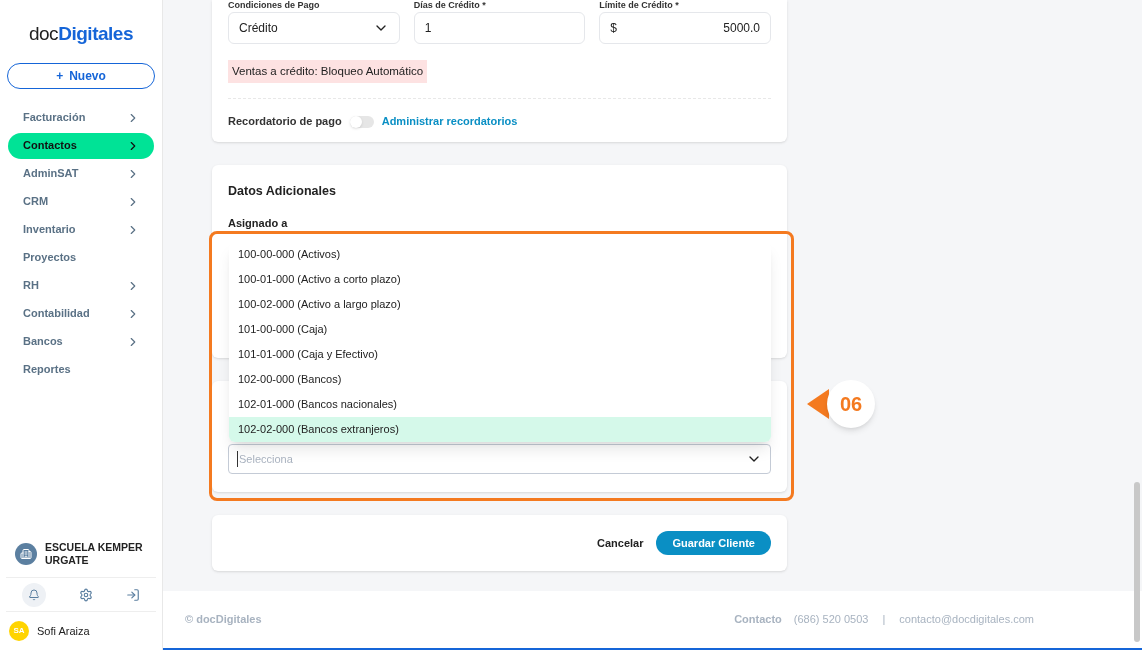 The image size is (1142, 650). Describe the element at coordinates (500, 279) in the screenshot. I see `dropdown-option: 100-01-000 (Activo a corto plazo)` at that location.